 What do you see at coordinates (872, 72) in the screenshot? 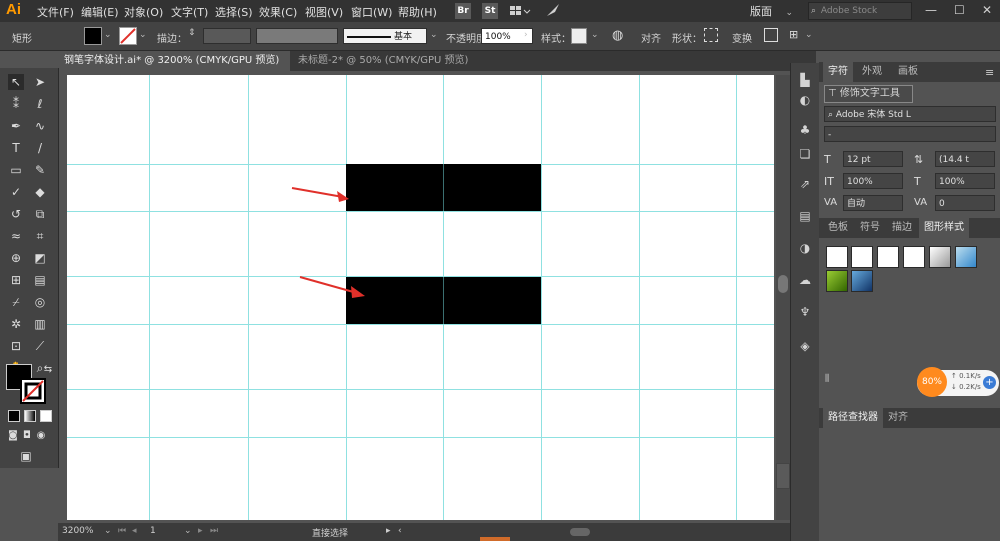
I see `tab-appearance: 外观` at bounding box center [872, 72].